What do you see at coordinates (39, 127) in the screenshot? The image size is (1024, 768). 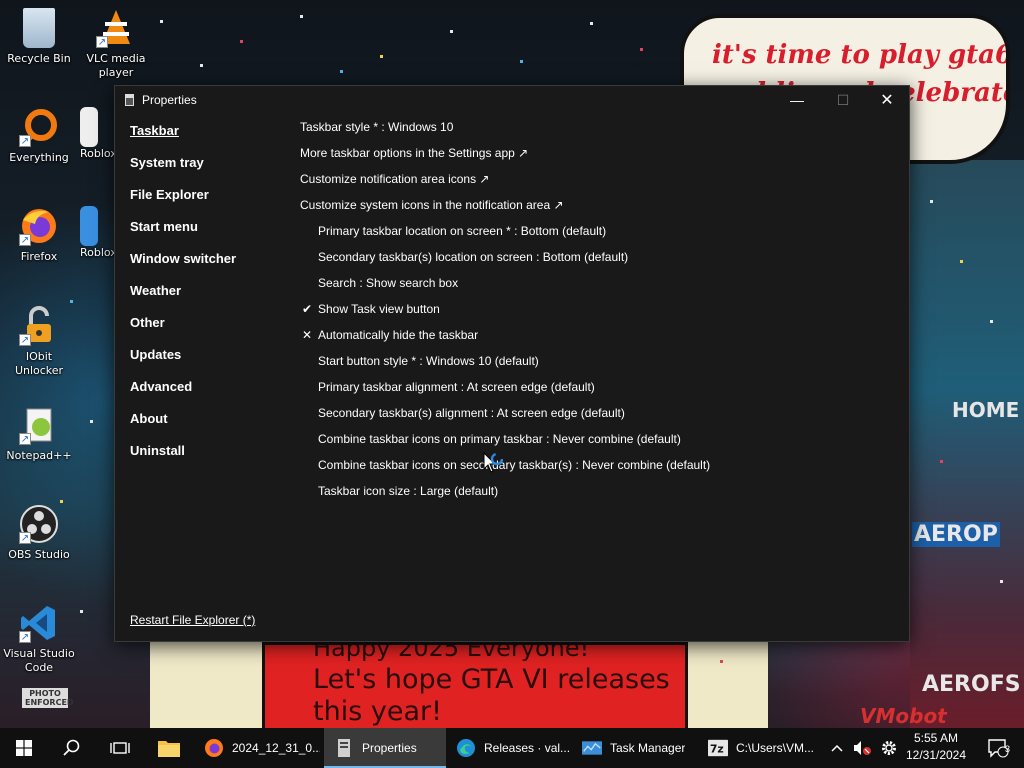 I see `everything-icon: ↗` at bounding box center [39, 127].